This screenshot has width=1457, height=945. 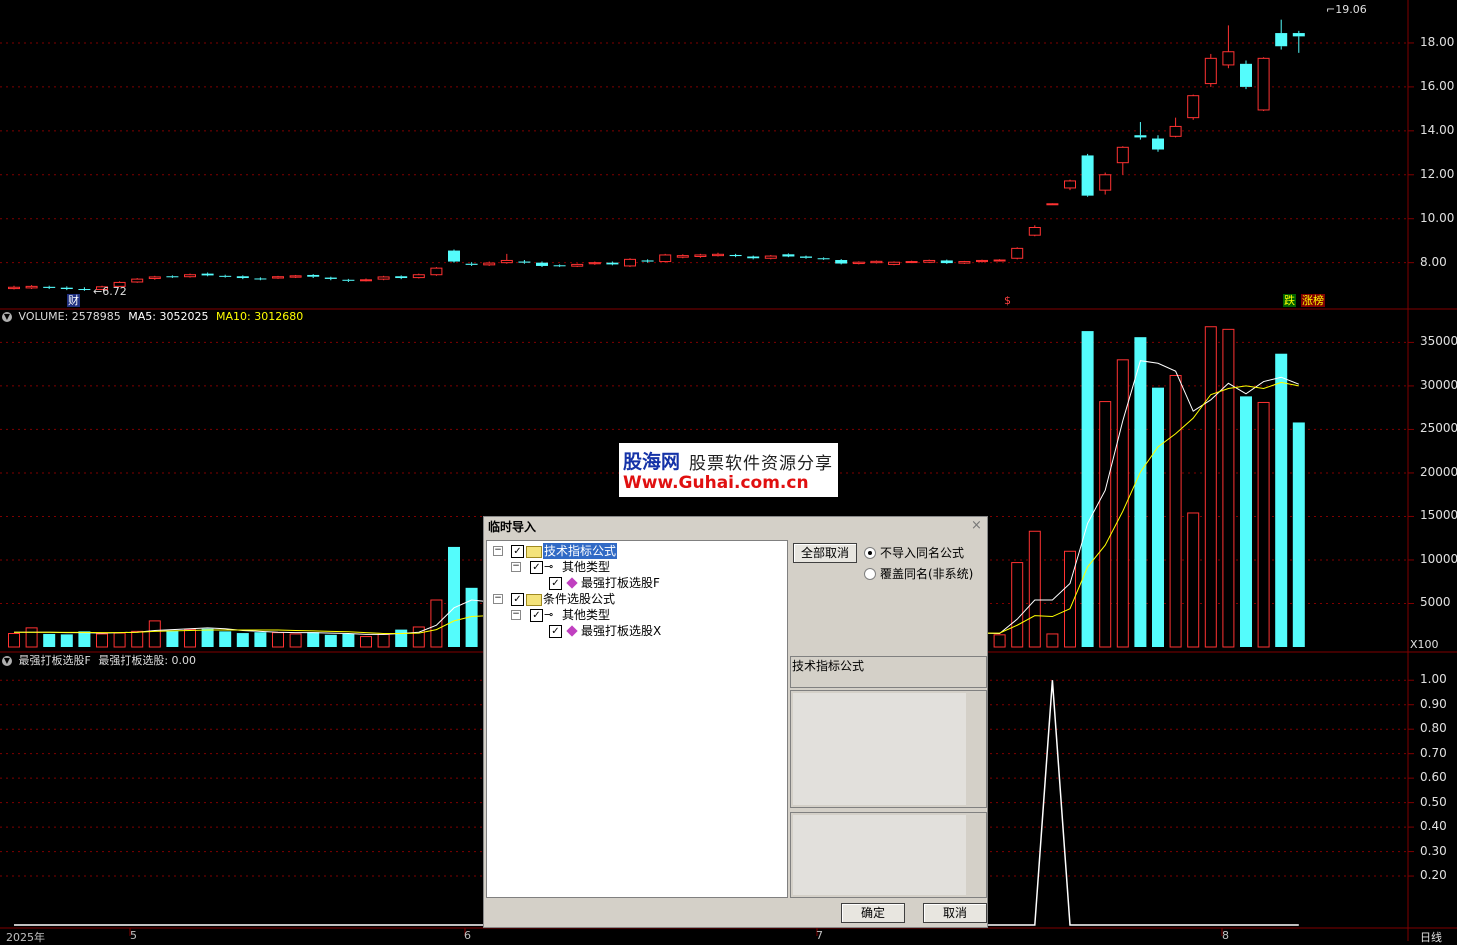 What do you see at coordinates (73, 300) in the screenshot?
I see `finance-marker: 财` at bounding box center [73, 300].